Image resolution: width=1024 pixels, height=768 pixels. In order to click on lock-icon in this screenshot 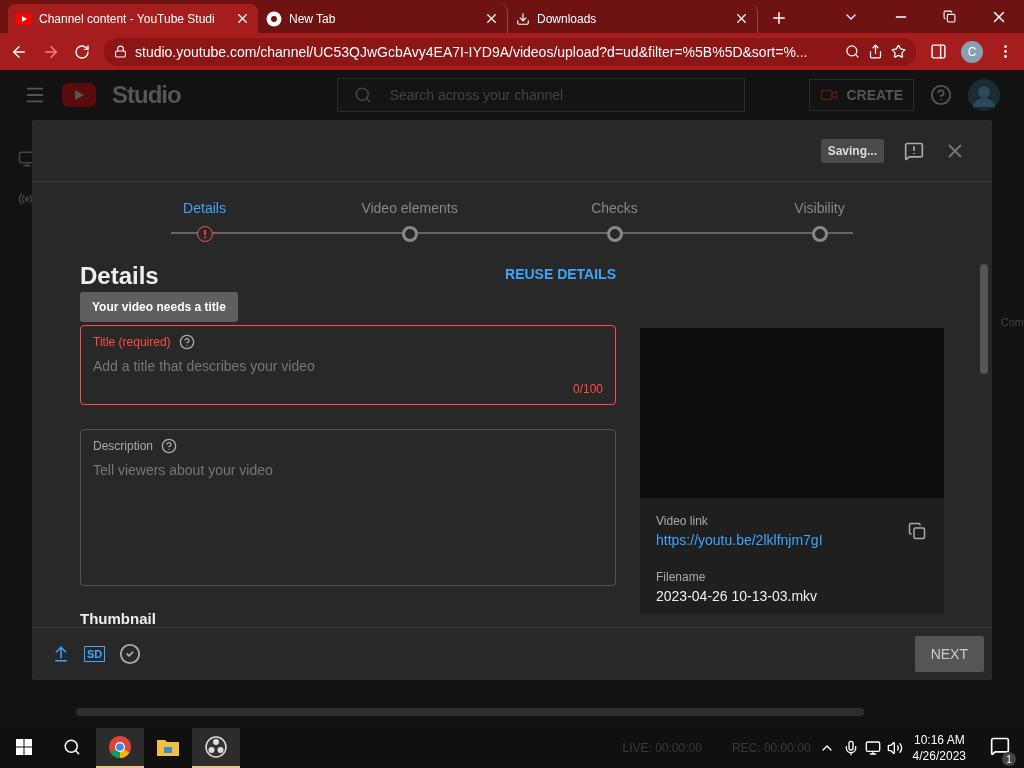, I will do `click(120, 51)`.